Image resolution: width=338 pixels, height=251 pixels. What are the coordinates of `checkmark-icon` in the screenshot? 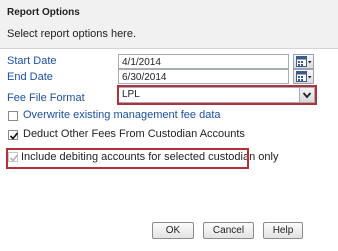 It's located at (14, 136).